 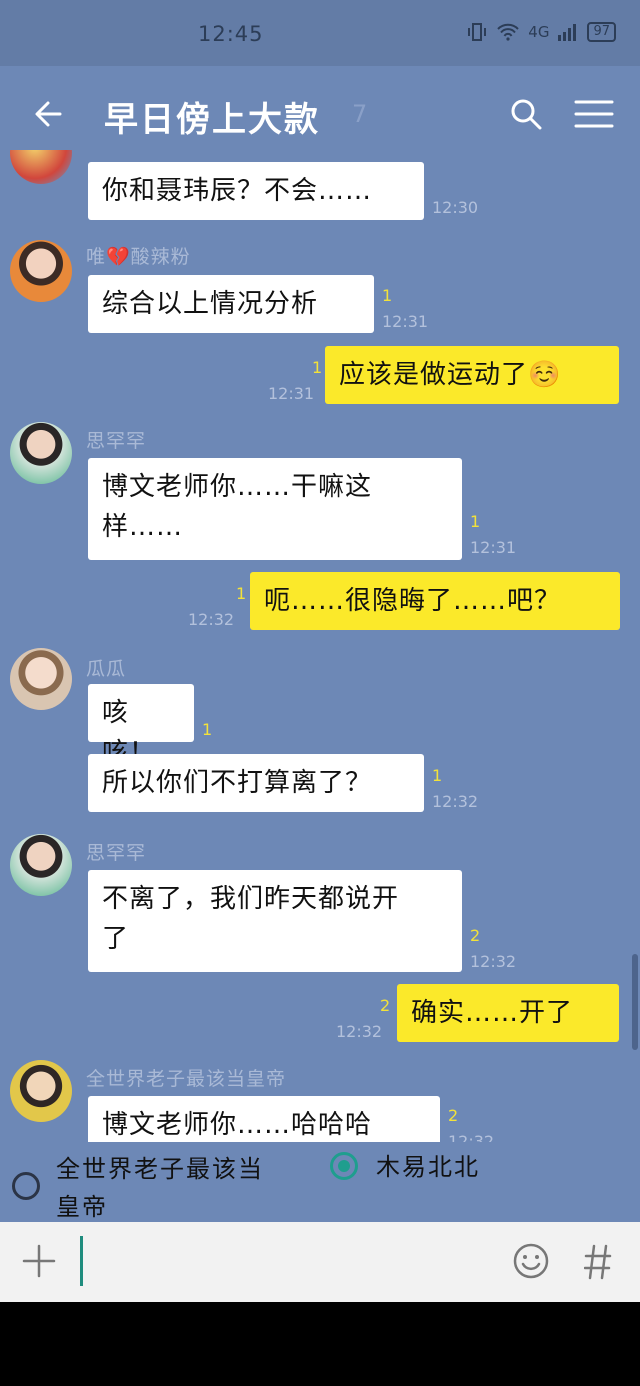 What do you see at coordinates (39, 1261) in the screenshot?
I see `plus-icon` at bounding box center [39, 1261].